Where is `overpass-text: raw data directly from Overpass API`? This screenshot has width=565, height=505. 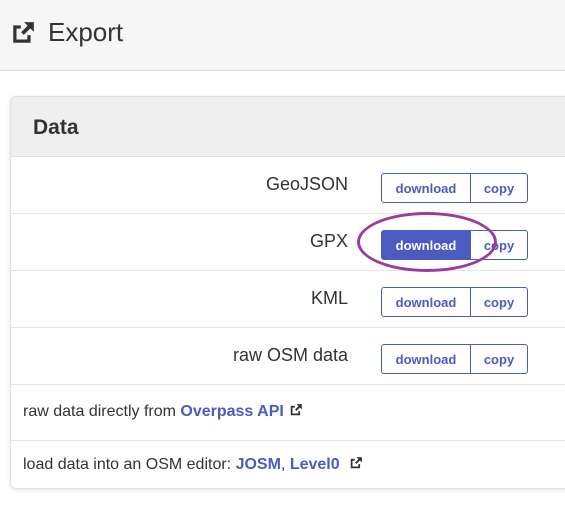
overpass-text: raw data directly from Overpass API is located at coordinates (163, 412).